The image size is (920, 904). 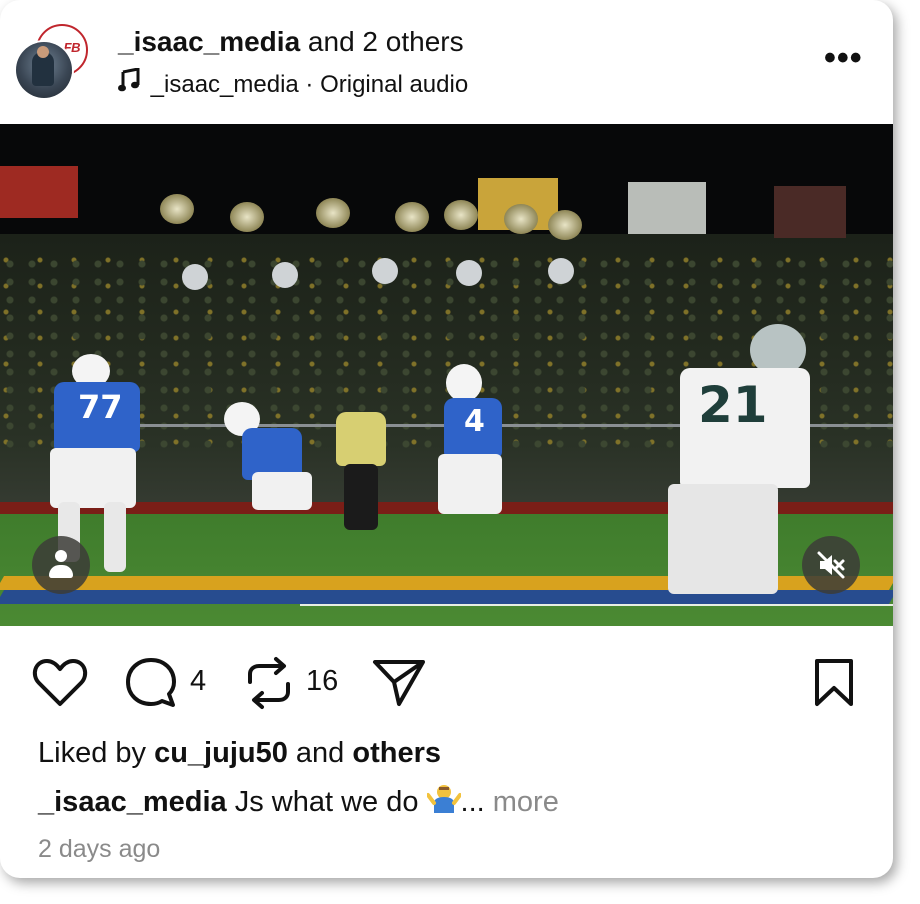 What do you see at coordinates (396, 753) in the screenshot?
I see `likes-others: others` at bounding box center [396, 753].